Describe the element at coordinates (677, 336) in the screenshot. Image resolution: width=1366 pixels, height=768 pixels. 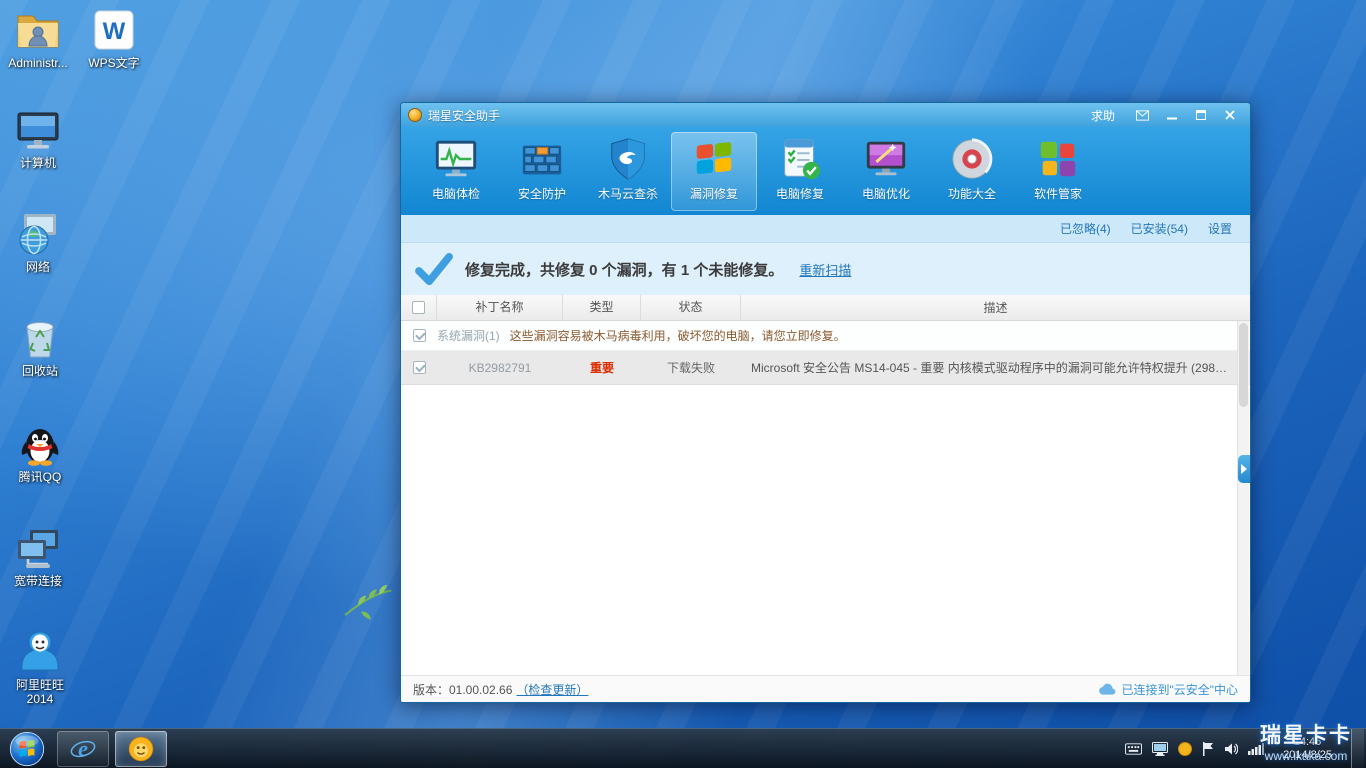
I see `group-description: 这些漏洞容易被木马病毒利用，破坏您的电脑，请您立即修复。` at that location.